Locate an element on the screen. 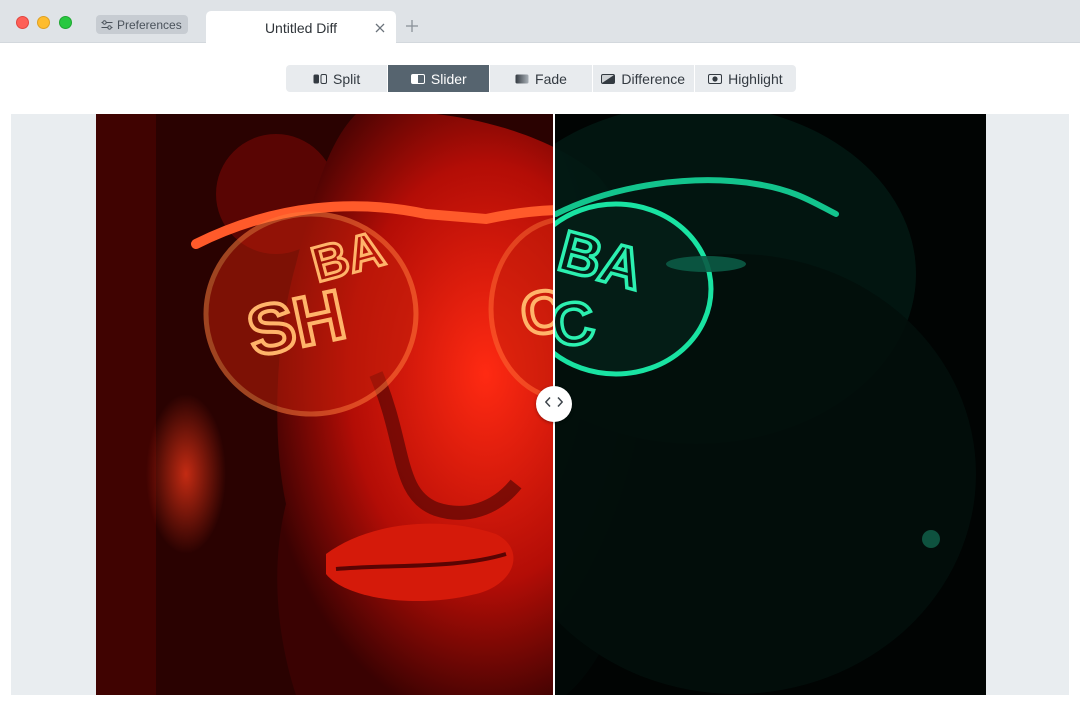 The height and width of the screenshot is (706, 1080). tab-title: Untitled Diff is located at coordinates (301, 28).